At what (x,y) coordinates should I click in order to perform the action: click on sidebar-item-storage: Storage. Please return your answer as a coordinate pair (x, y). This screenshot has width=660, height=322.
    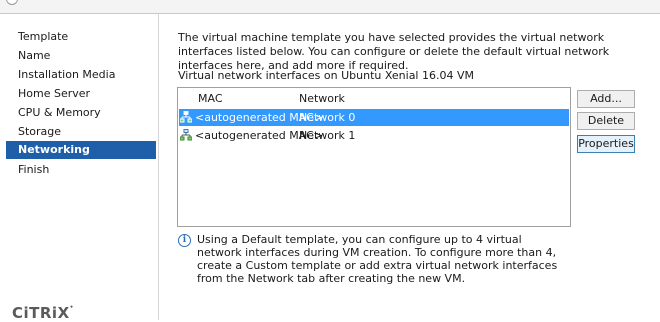
    Looking at the image, I should click on (81, 132).